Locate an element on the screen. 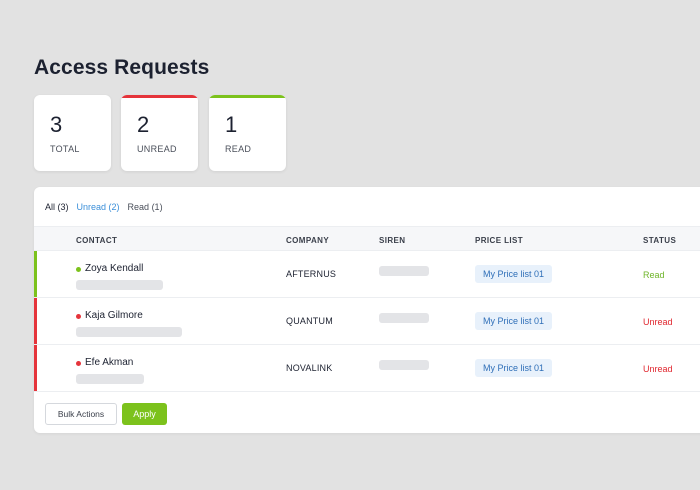 The height and width of the screenshot is (490, 700). stat-label: UNREAD is located at coordinates (157, 149).